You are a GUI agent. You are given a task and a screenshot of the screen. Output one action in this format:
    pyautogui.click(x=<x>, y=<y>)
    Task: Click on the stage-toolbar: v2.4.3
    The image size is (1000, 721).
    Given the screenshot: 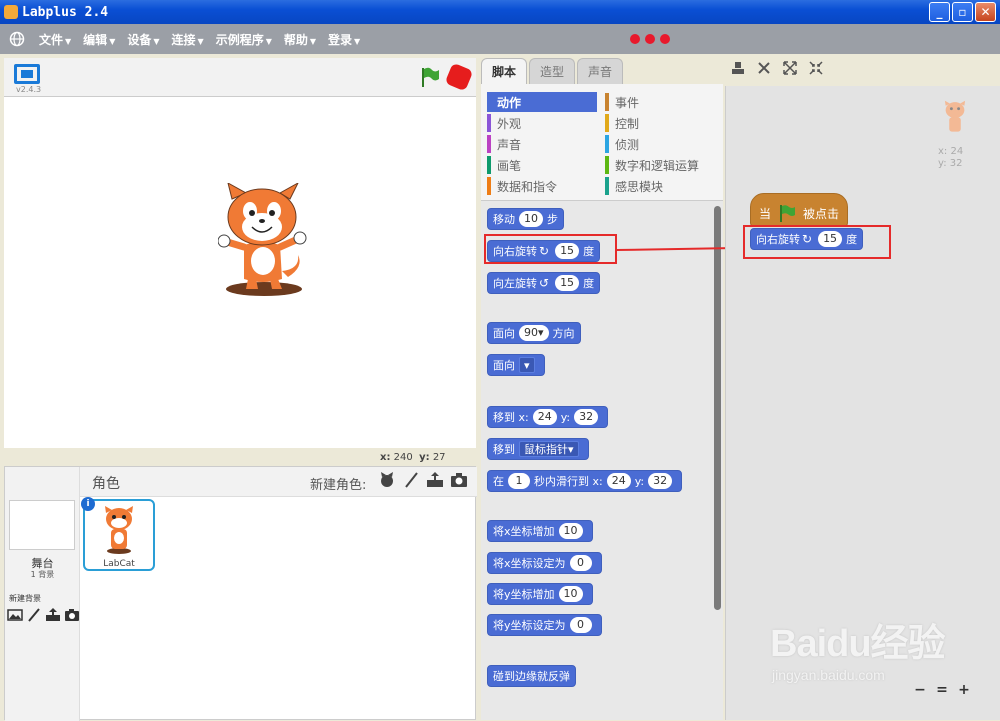 What is the action you would take?
    pyautogui.click(x=240, y=77)
    